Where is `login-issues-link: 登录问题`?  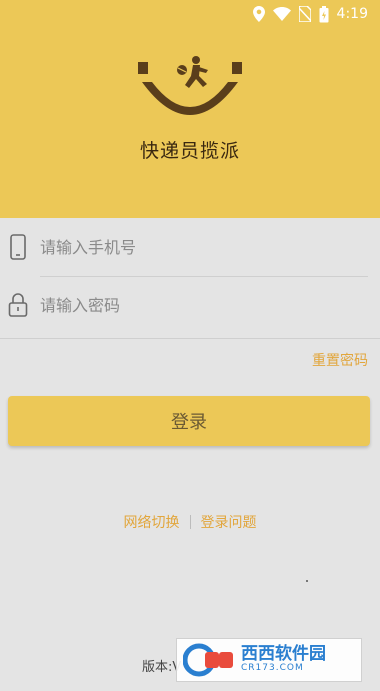
login-issues-link: 登录问题 is located at coordinates (229, 522).